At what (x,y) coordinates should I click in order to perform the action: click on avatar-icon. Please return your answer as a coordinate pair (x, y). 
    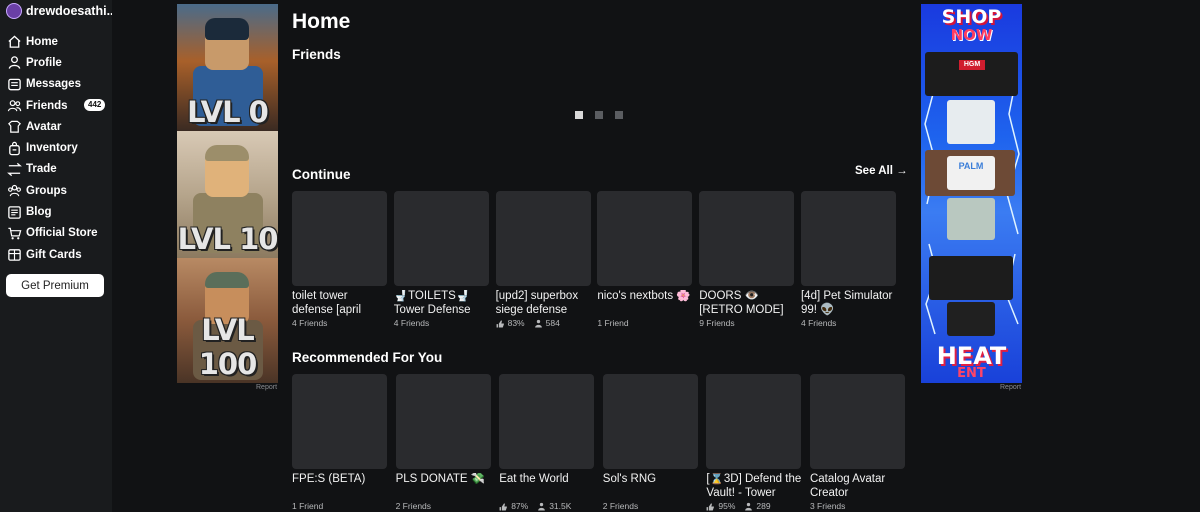
    Looking at the image, I should click on (14, 127).